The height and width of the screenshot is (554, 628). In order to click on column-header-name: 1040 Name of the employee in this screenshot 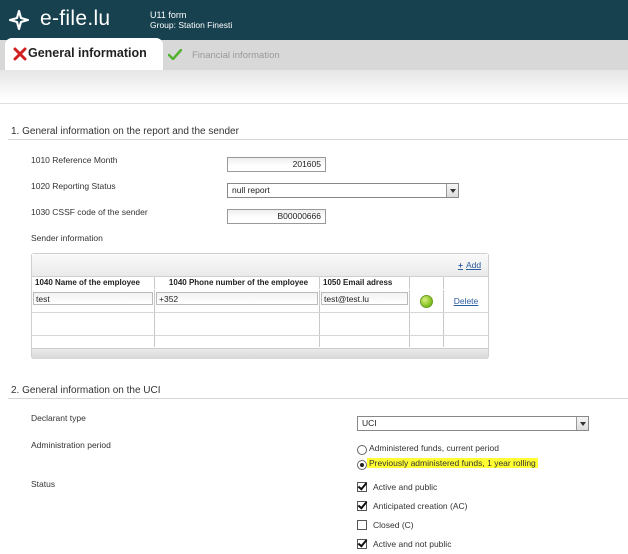, I will do `click(93, 283)`.